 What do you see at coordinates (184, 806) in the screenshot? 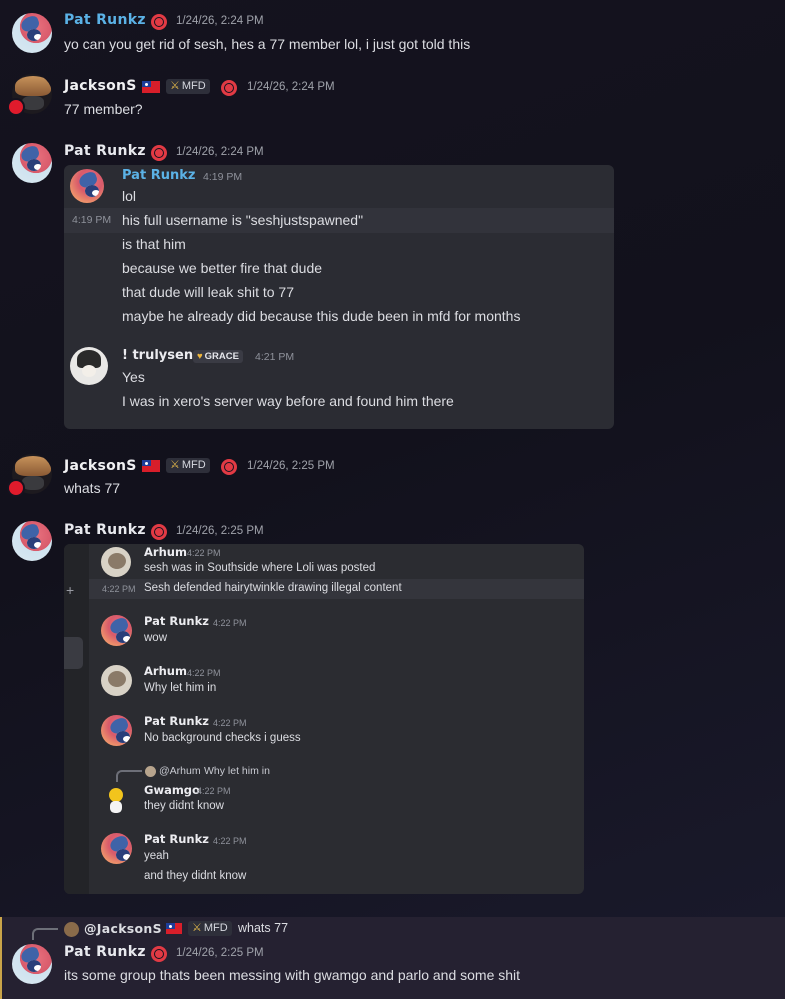
I see `message-text: they didnt know` at bounding box center [184, 806].